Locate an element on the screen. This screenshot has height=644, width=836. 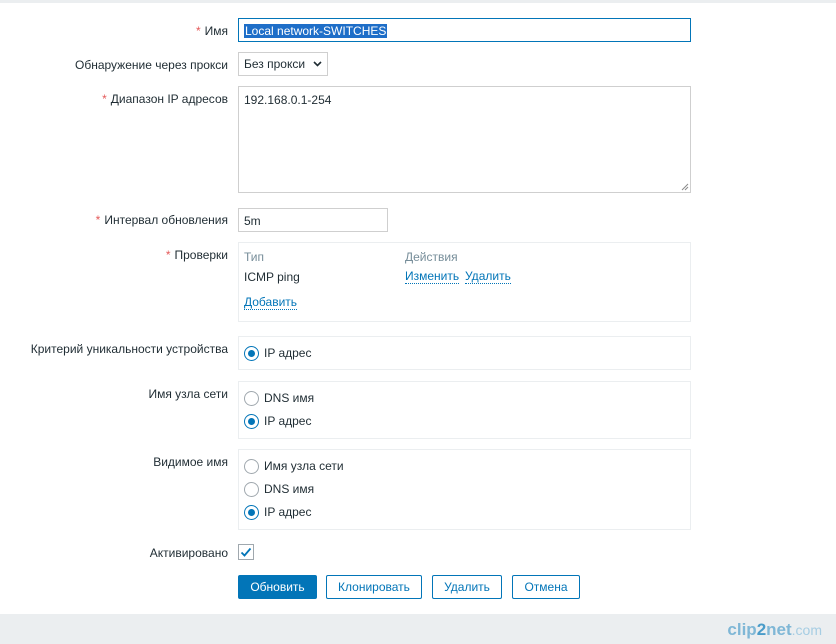
checkmark-icon is located at coordinates (246, 552).